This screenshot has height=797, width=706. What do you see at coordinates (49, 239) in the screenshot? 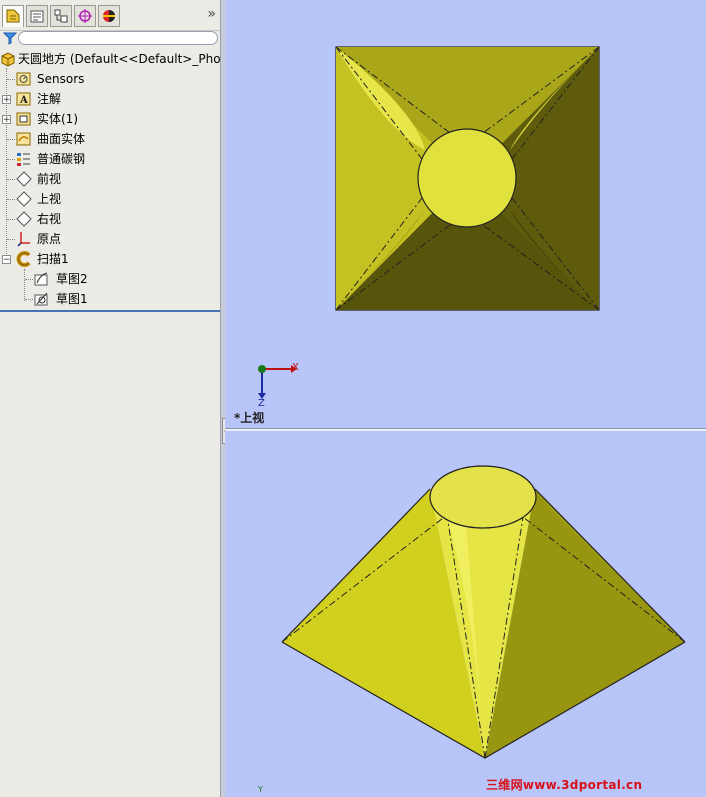
I see `tree-item-label: 原点` at bounding box center [49, 239].